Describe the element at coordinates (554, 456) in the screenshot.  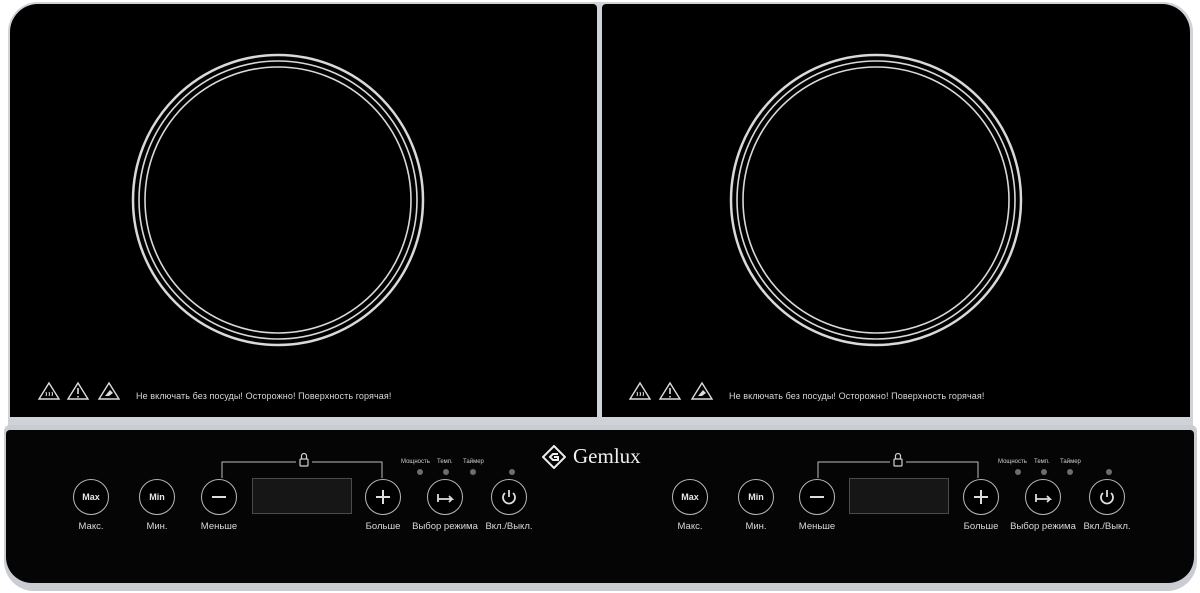
I see `gemlux-logo-icon` at that location.